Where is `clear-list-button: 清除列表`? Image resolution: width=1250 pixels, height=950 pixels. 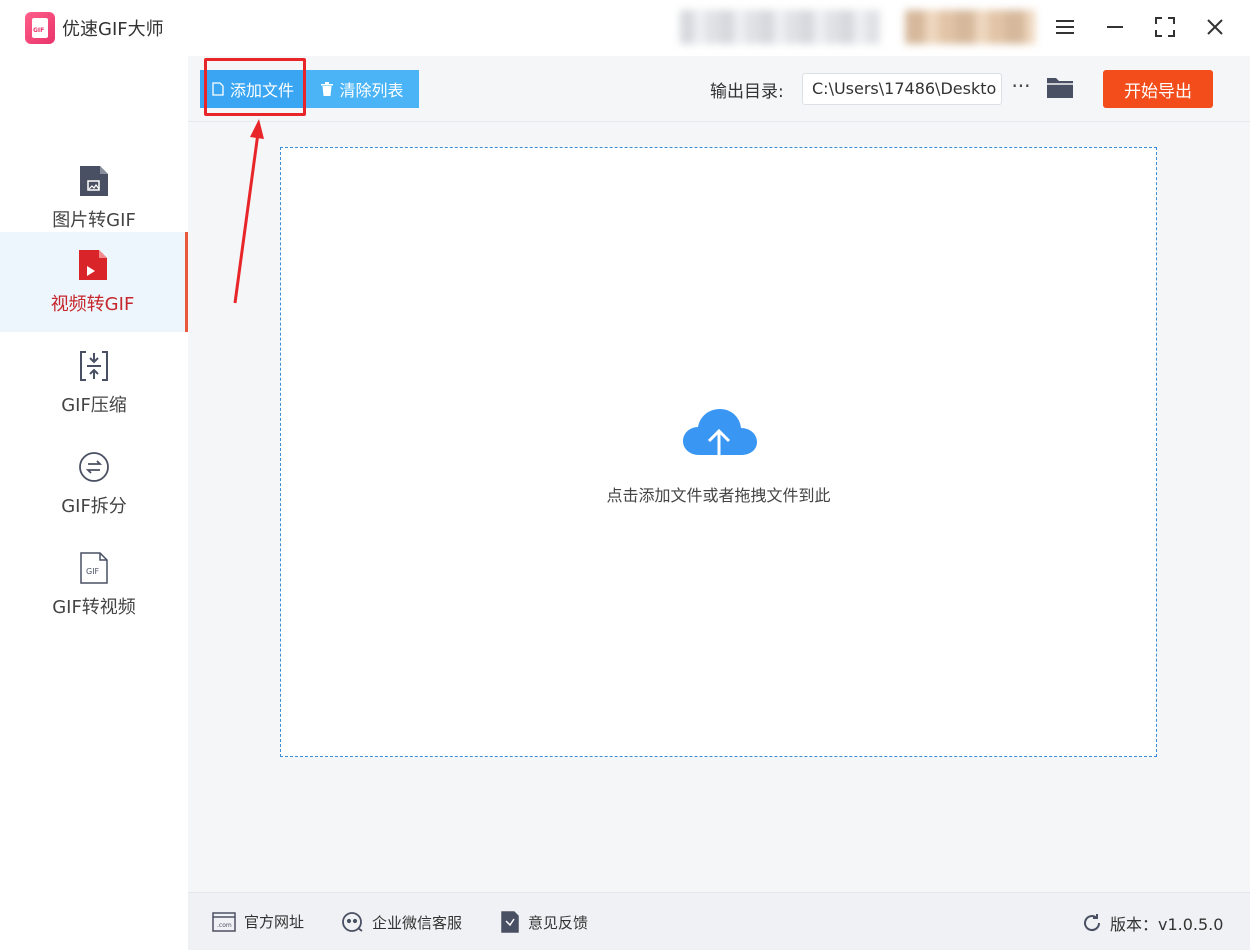 clear-list-button: 清除列表 is located at coordinates (362, 89).